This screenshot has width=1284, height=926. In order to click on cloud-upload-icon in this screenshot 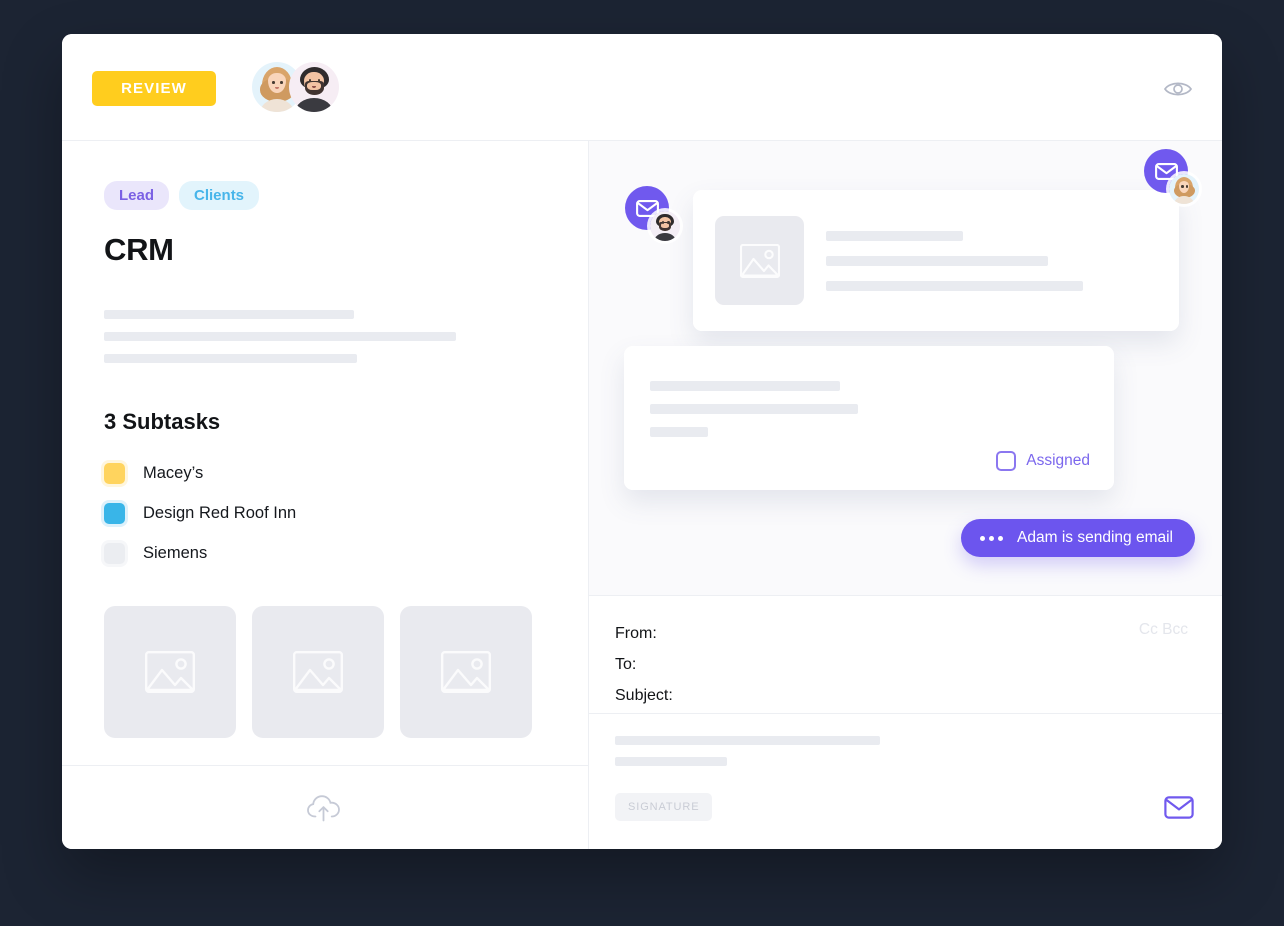, I will do `click(325, 808)`.